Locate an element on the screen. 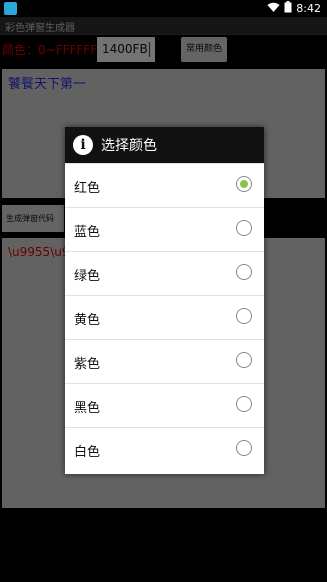  app-icon is located at coordinates (10, 8).